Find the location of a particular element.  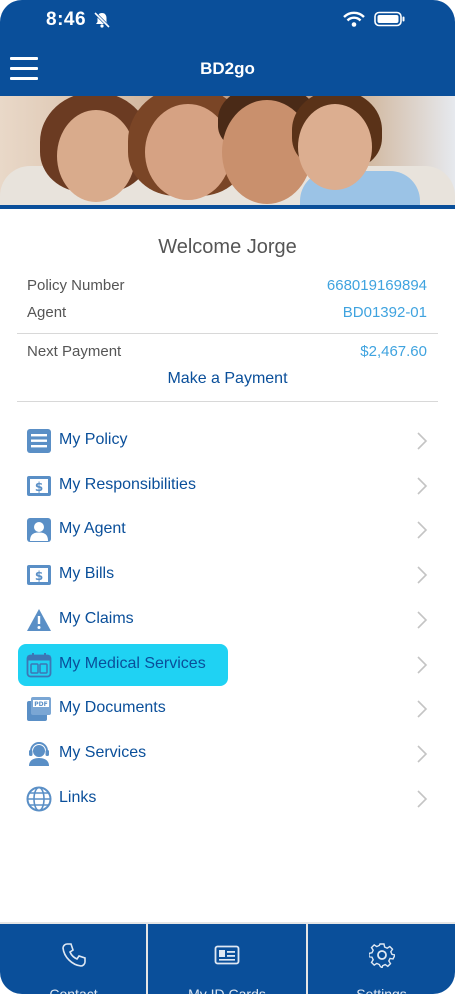

headset-icon is located at coordinates (39, 754).